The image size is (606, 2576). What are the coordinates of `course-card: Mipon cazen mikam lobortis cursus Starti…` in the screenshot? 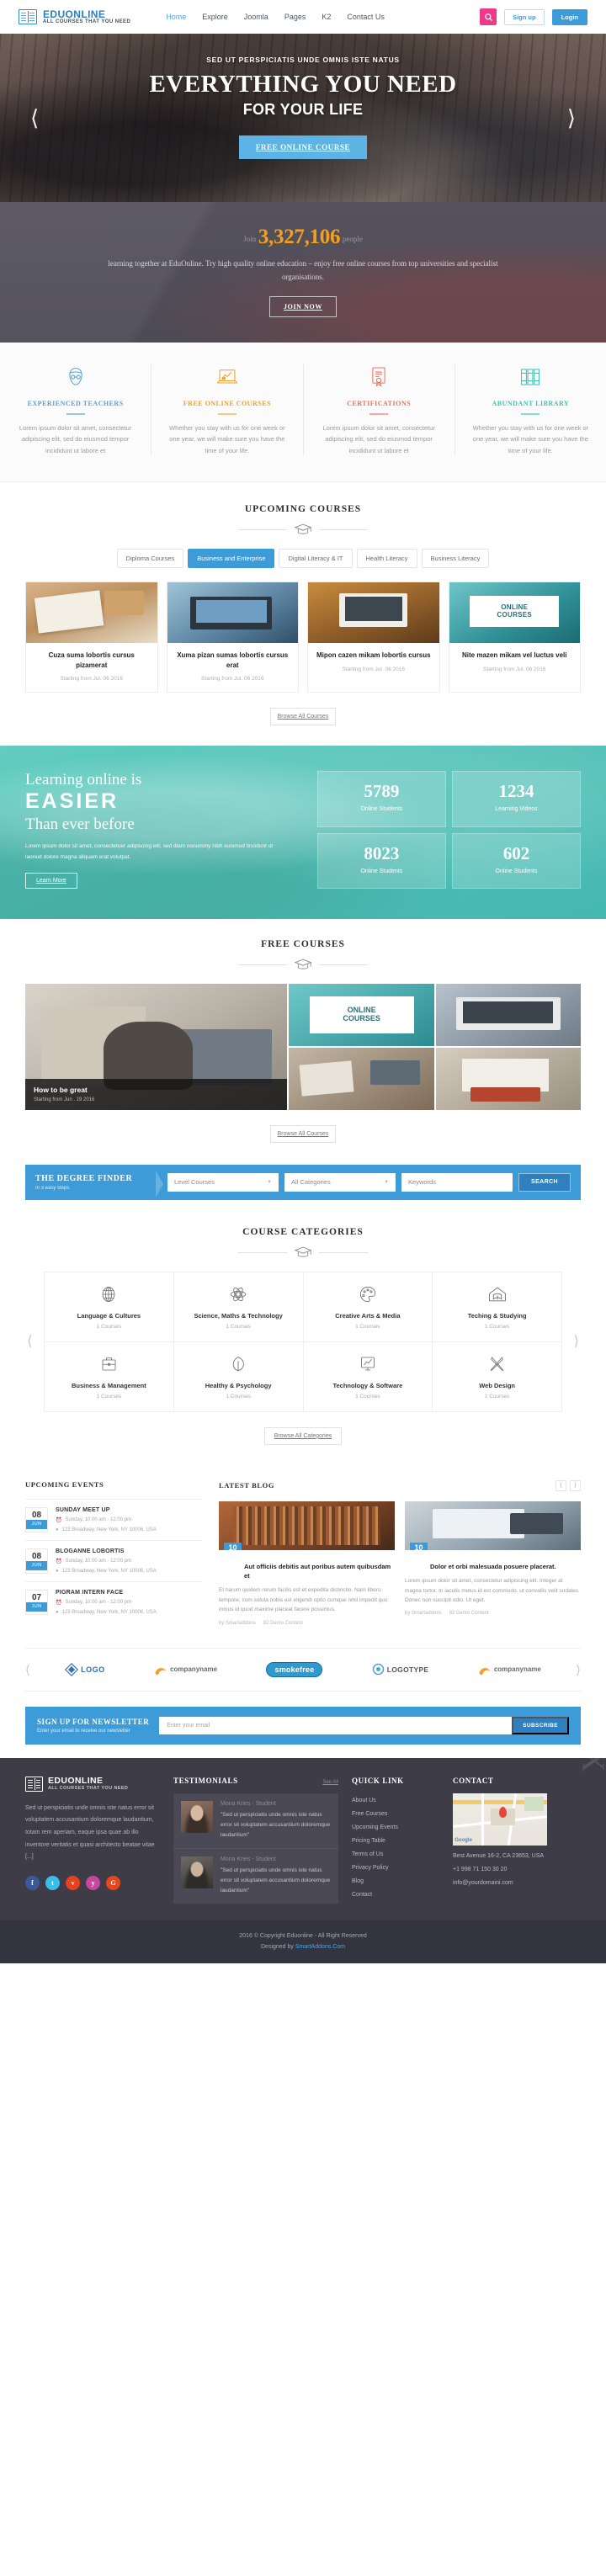 It's located at (373, 637).